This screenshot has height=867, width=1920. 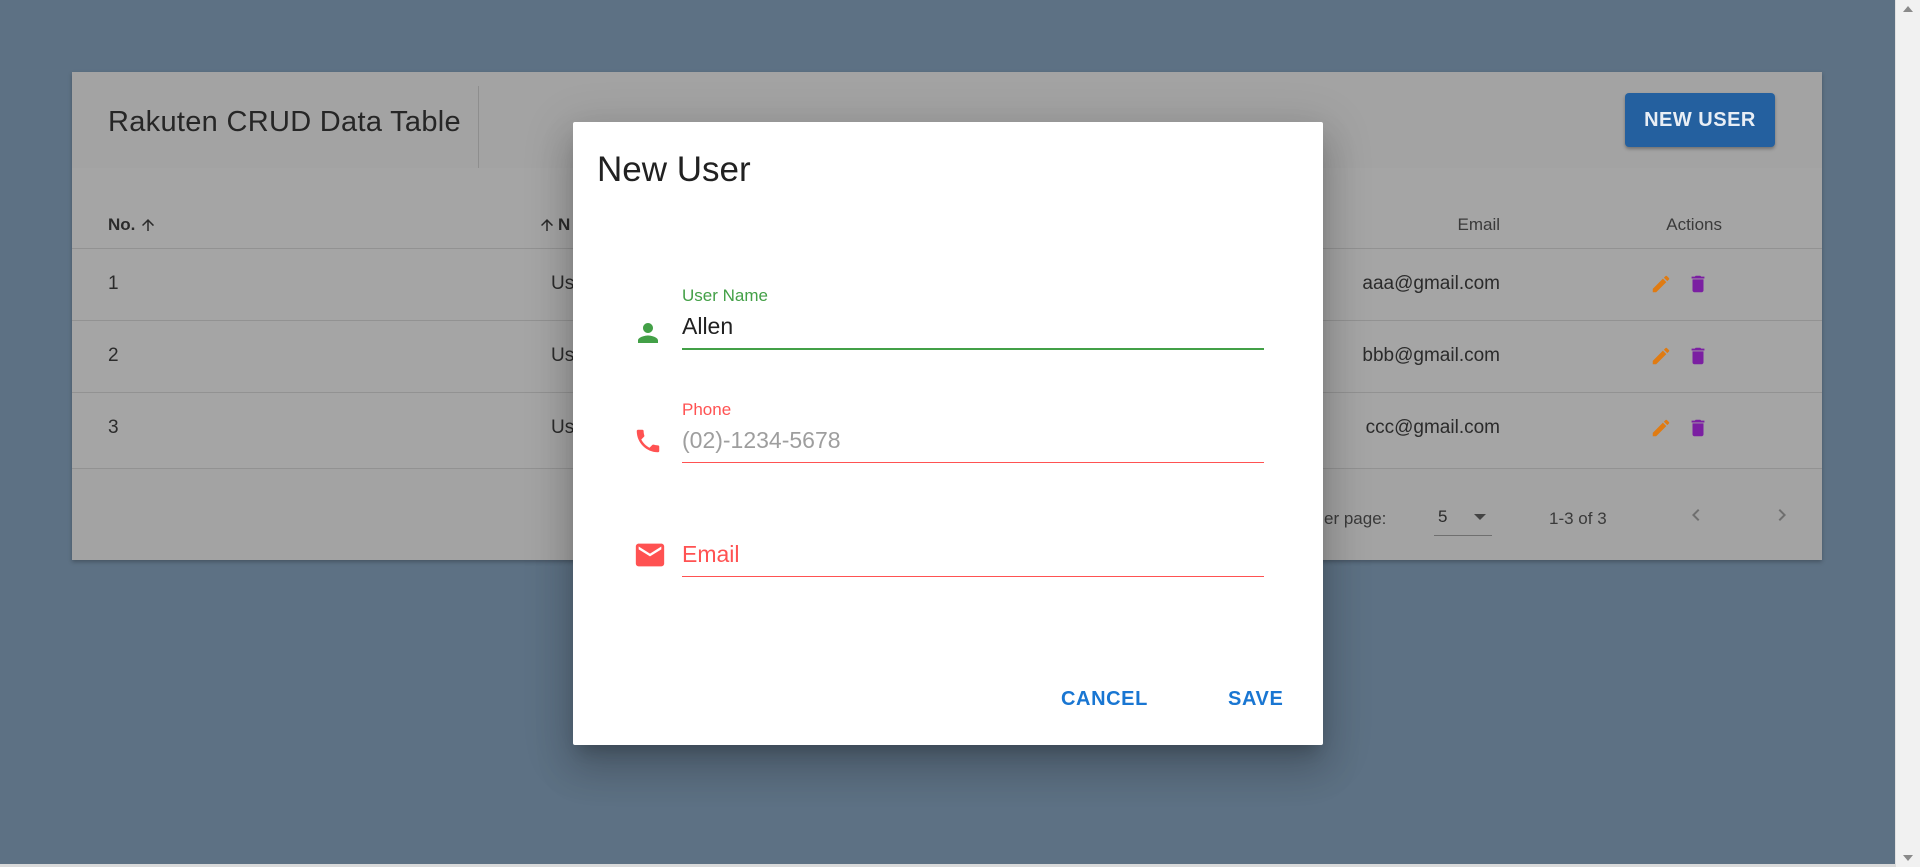 What do you see at coordinates (973, 326) in the screenshot?
I see `user-name-input` at bounding box center [973, 326].